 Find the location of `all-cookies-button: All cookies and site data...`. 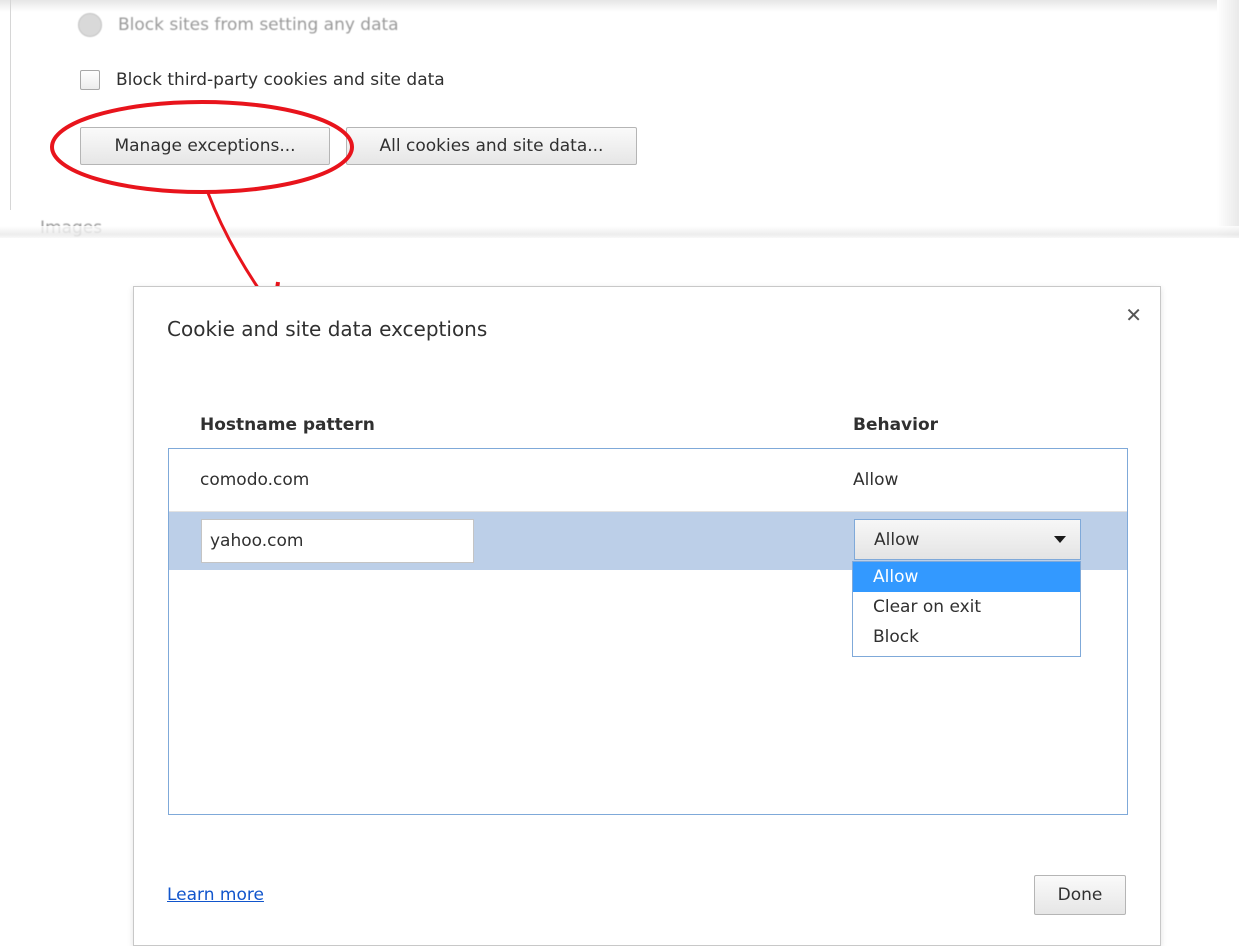

all-cookies-button: All cookies and site data... is located at coordinates (491, 146).